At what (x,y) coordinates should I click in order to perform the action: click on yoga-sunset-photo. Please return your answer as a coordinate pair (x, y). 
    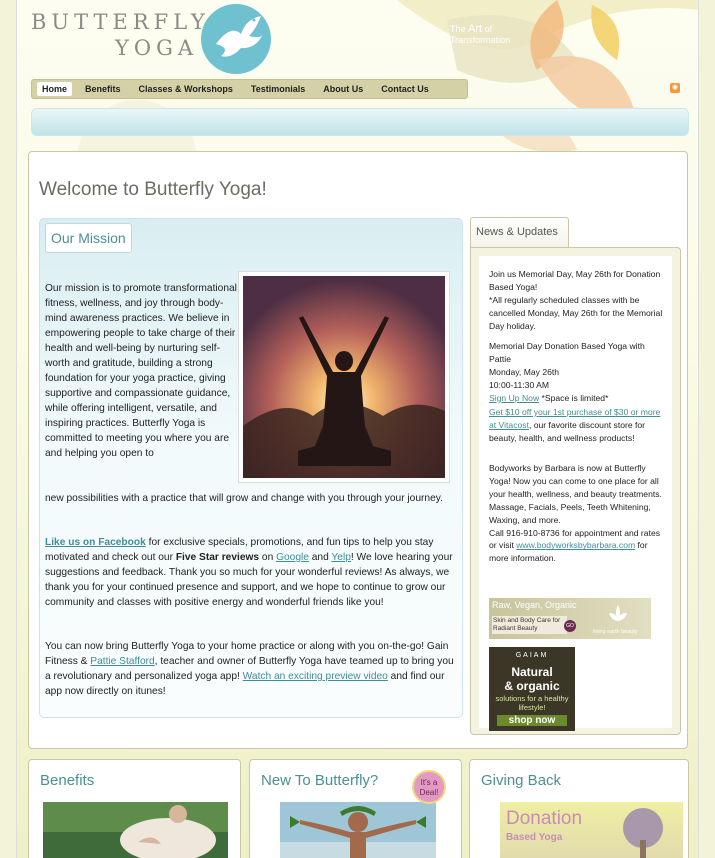
    Looking at the image, I should click on (344, 377).